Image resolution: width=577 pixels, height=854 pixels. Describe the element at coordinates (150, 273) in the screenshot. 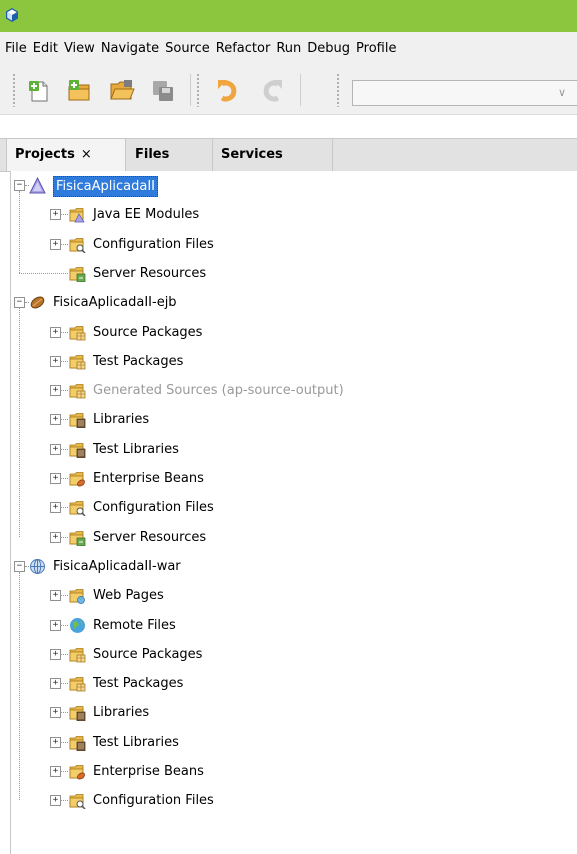

I see `tree-item-label: Server Resources` at that location.